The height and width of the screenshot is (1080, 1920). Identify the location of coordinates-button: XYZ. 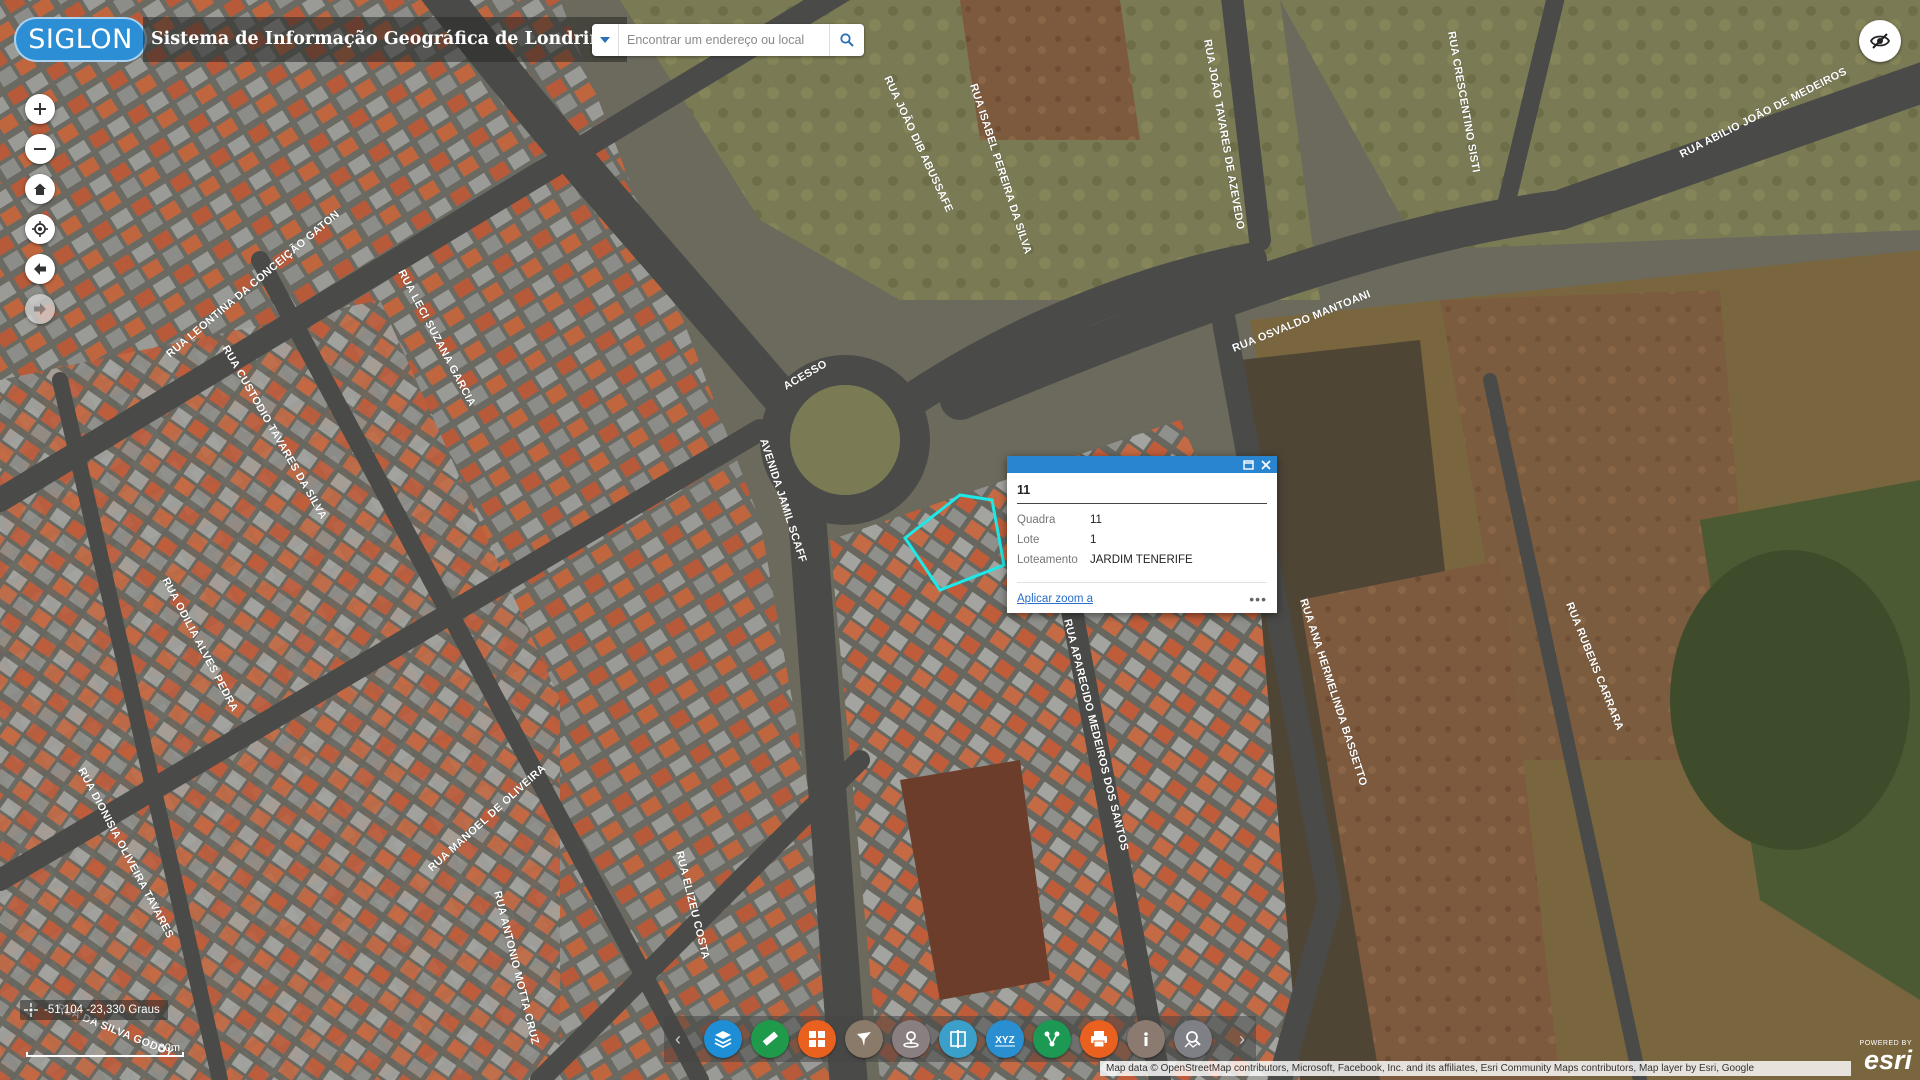
(1005, 1039).